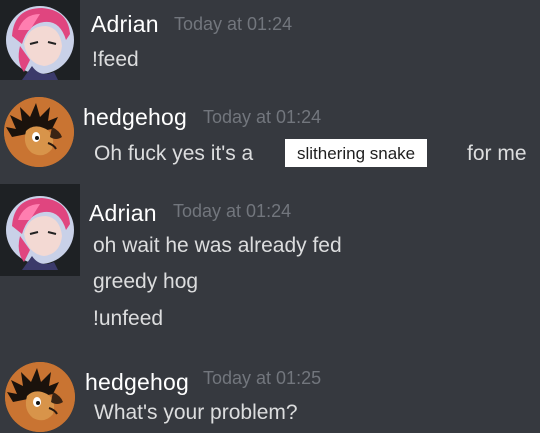 The height and width of the screenshot is (433, 540). Describe the element at coordinates (115, 59) in the screenshot. I see `message-text: !feed` at that location.